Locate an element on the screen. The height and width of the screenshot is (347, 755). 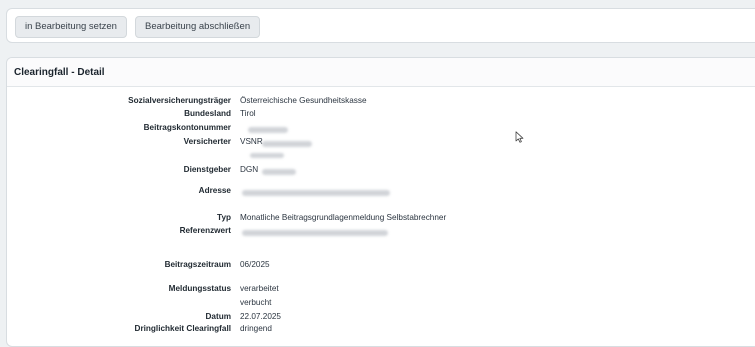
label-beitragskontonummer: Beitragskontonummer is located at coordinates (187, 127).